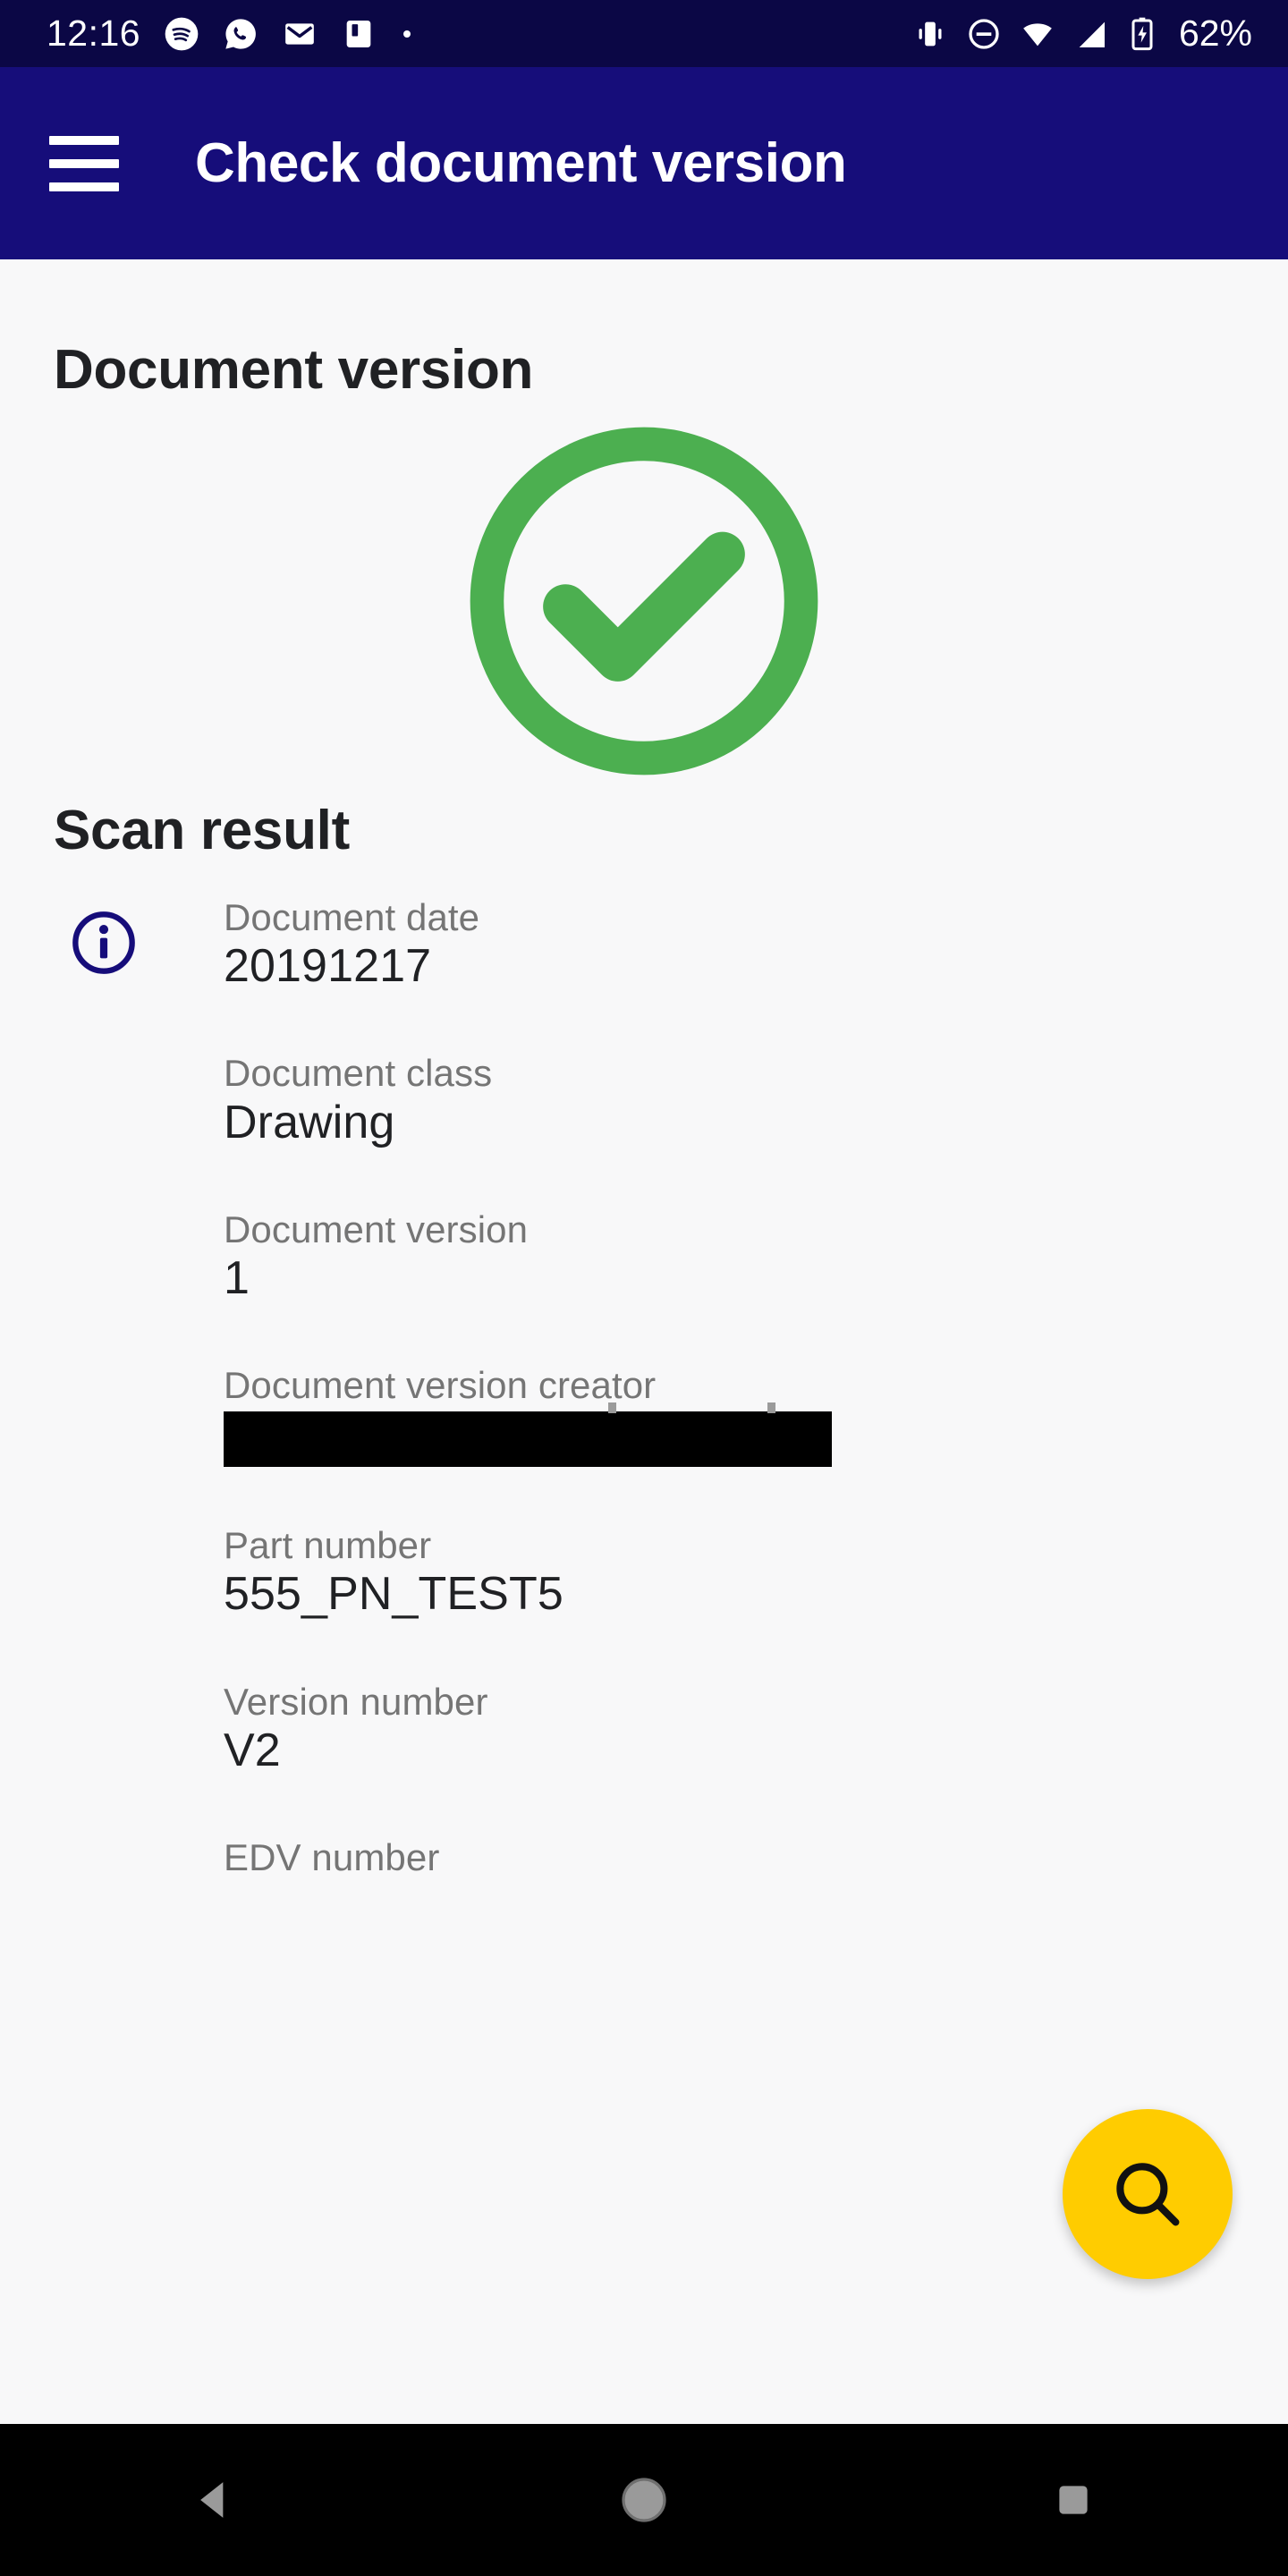  I want to click on home-circle-icon, so click(644, 2500).